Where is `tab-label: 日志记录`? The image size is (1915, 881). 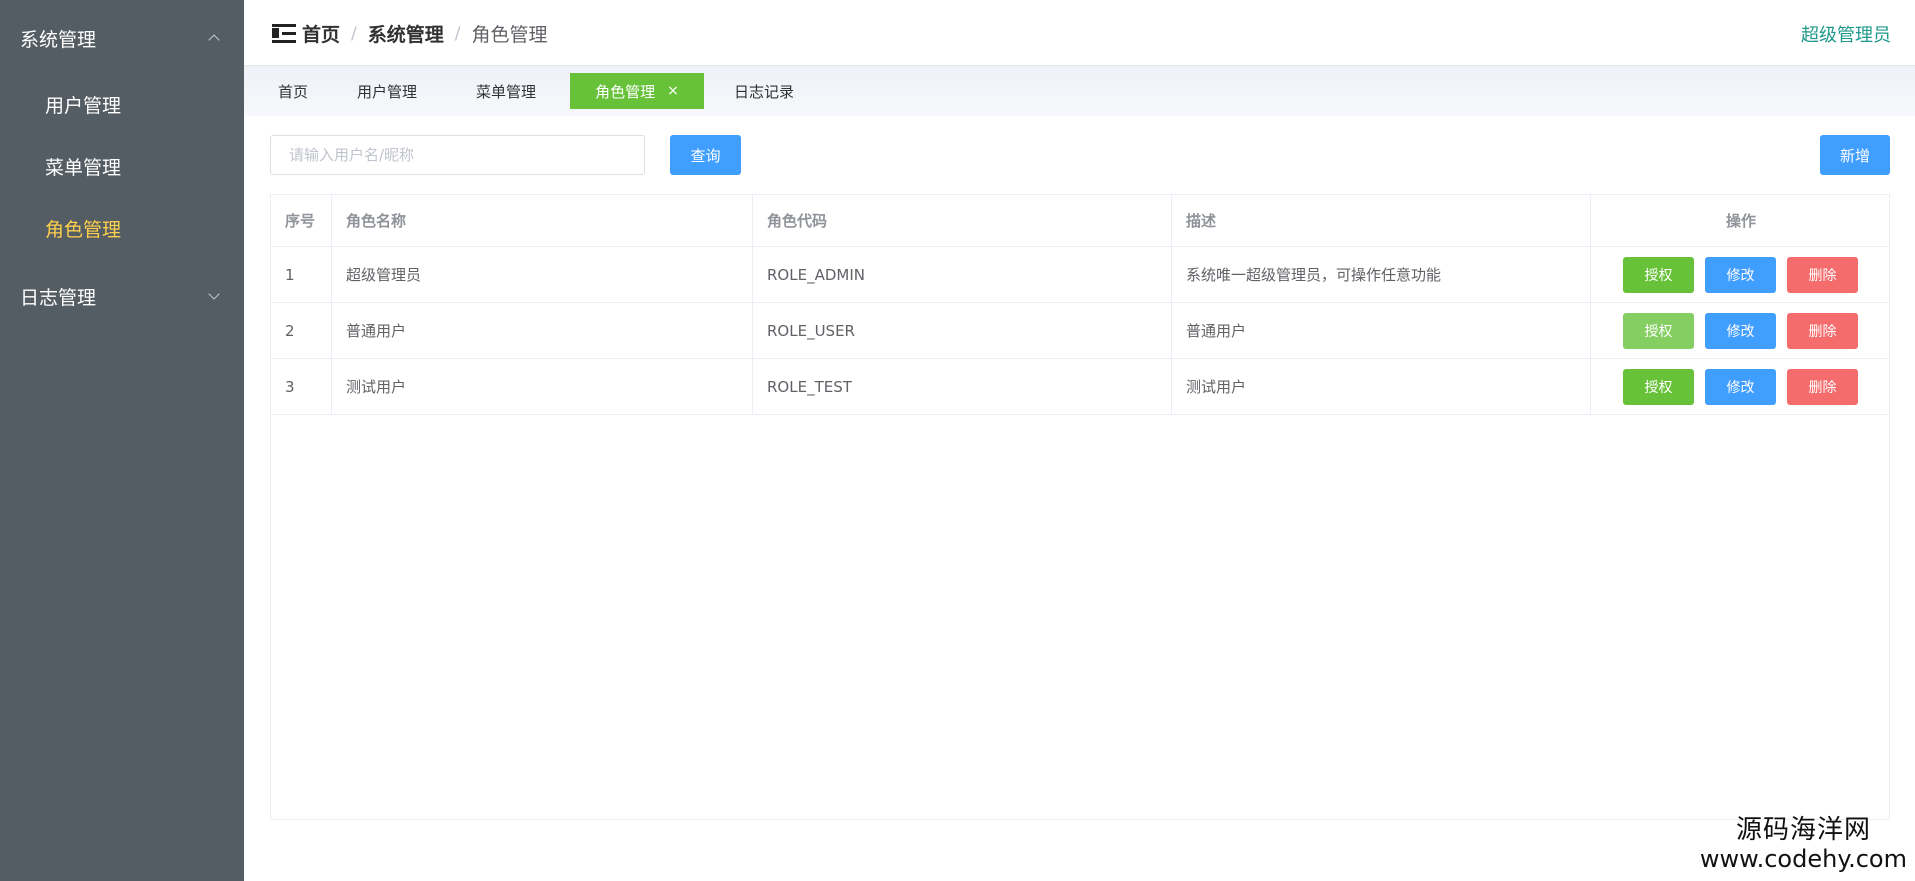 tab-label: 日志记录 is located at coordinates (763, 91).